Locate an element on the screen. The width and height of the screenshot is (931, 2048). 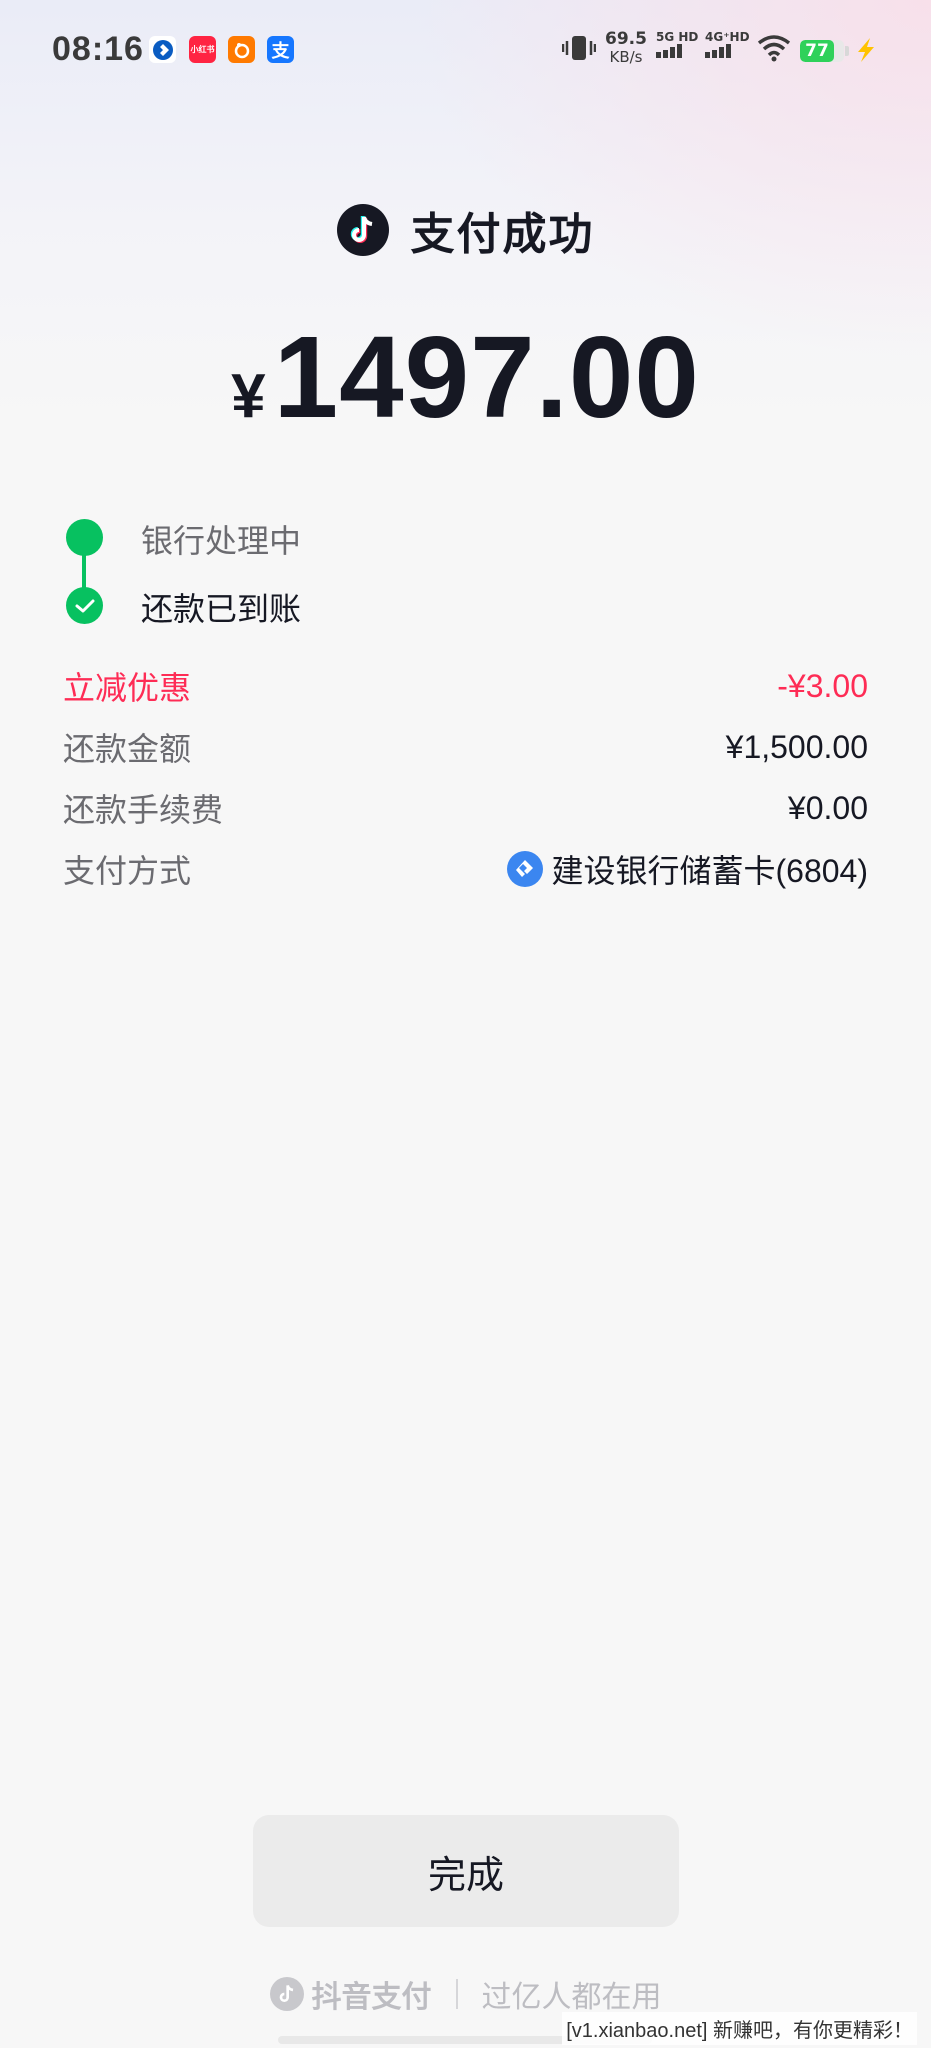
watermark-text: [v1.xianbao.net] 新赚吧，有你更精彩！ is located at coordinates (739, 2028).